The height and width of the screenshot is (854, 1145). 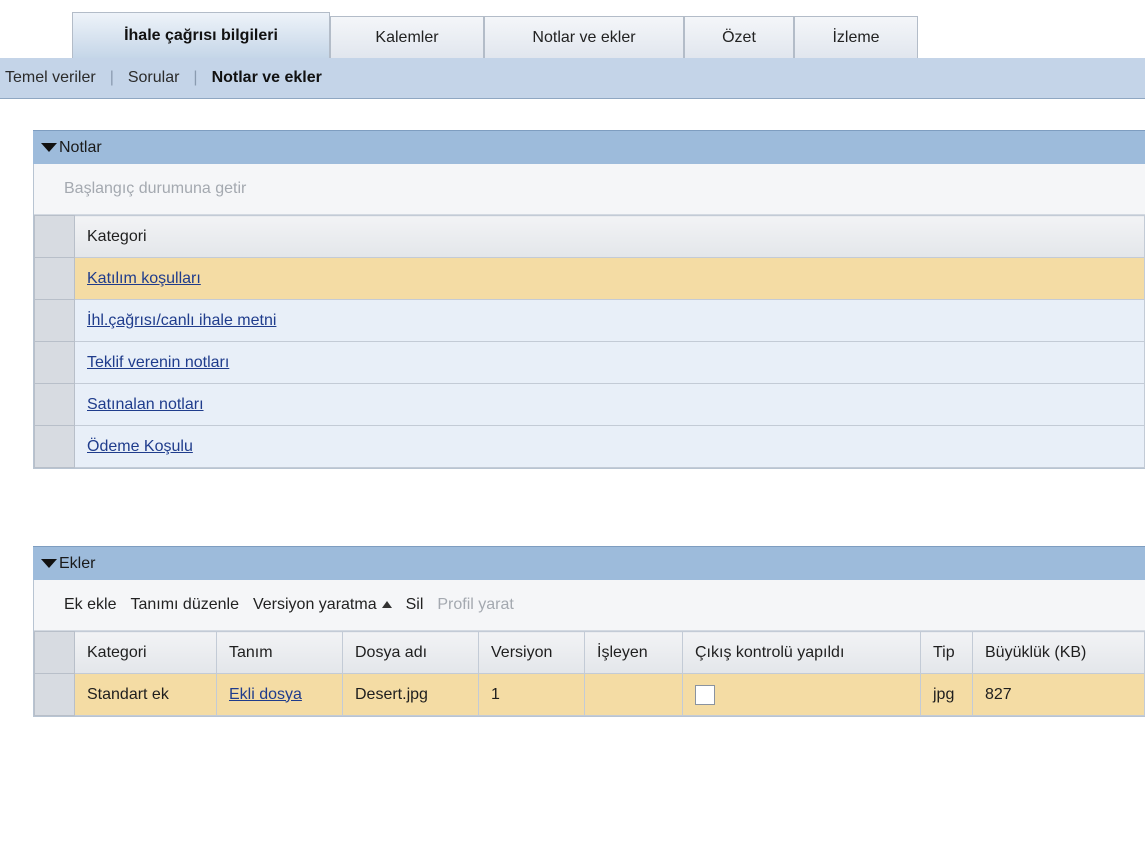 I want to click on cell-kategori: Standart ek, so click(x=145, y=694).